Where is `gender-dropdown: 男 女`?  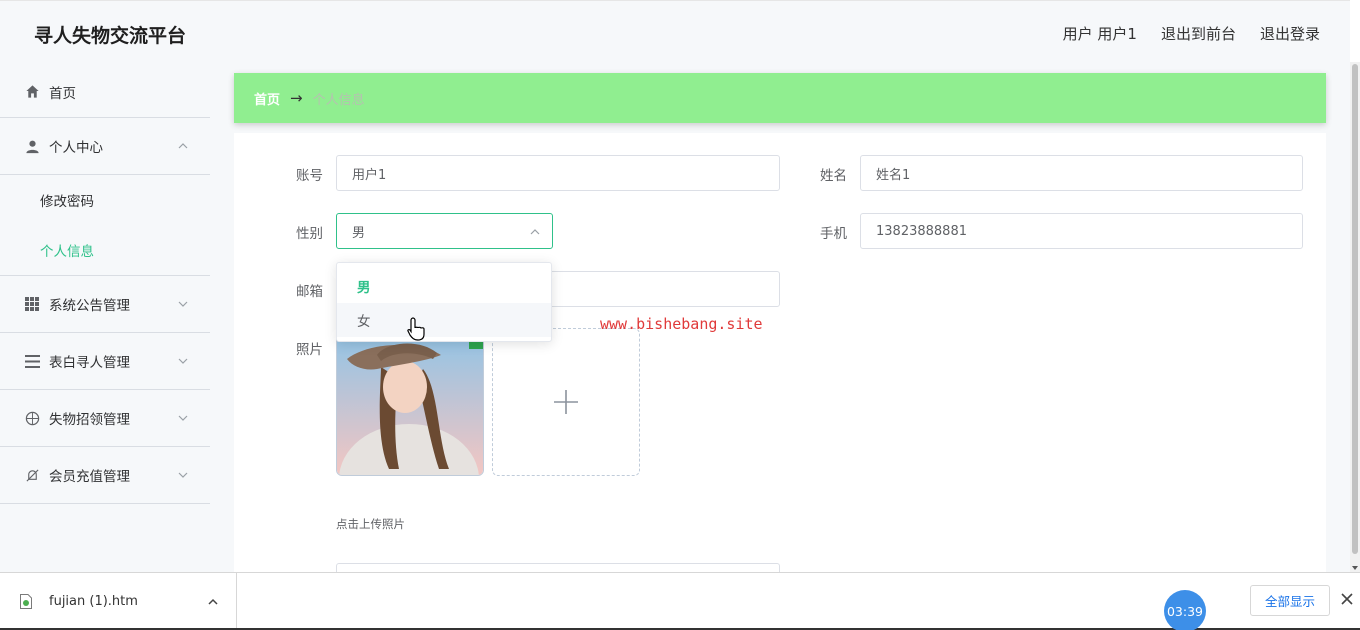 gender-dropdown: 男 女 is located at coordinates (444, 302).